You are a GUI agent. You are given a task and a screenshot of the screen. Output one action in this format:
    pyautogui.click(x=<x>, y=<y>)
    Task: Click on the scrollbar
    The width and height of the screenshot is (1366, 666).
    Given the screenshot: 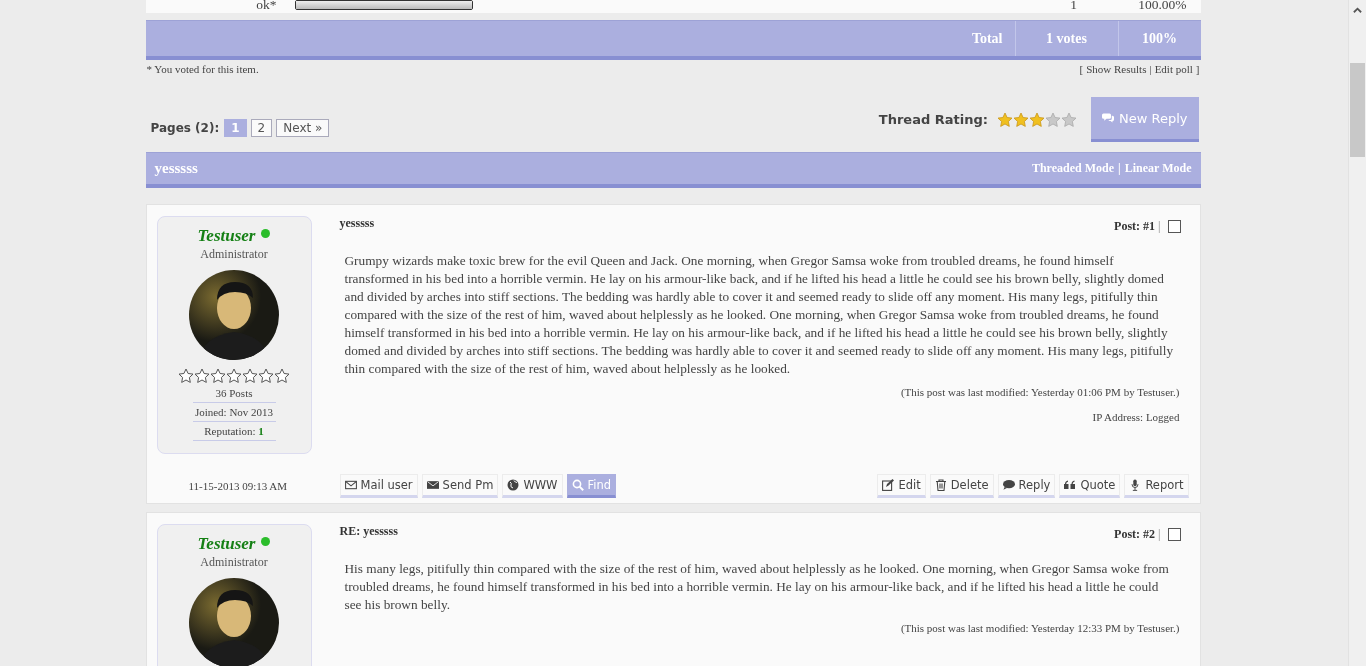 What is the action you would take?
    pyautogui.click(x=1357, y=333)
    